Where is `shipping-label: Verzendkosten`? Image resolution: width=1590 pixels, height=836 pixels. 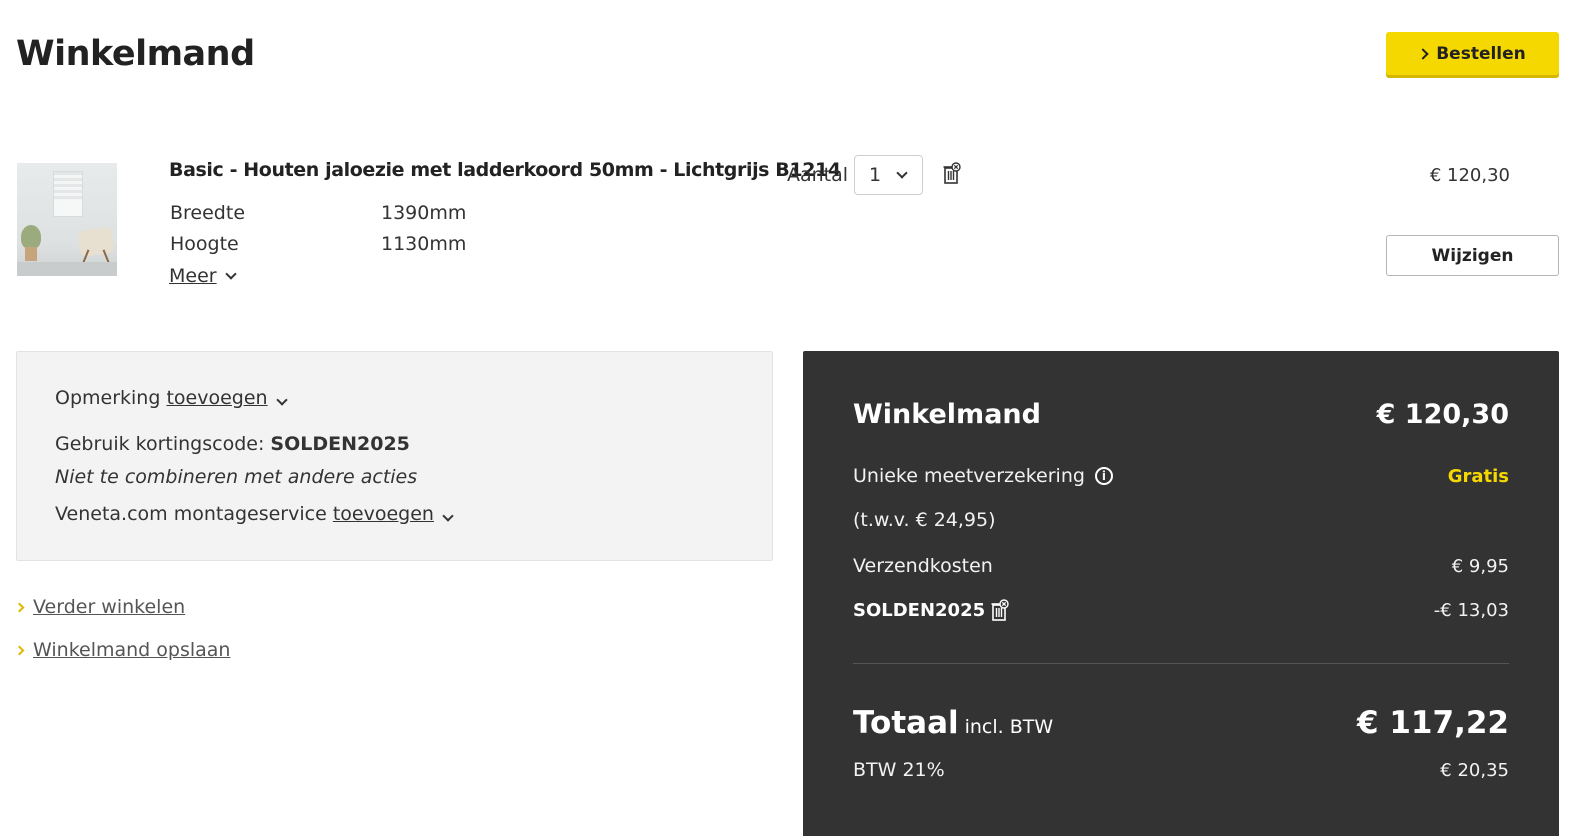
shipping-label: Verzendkosten is located at coordinates (923, 566).